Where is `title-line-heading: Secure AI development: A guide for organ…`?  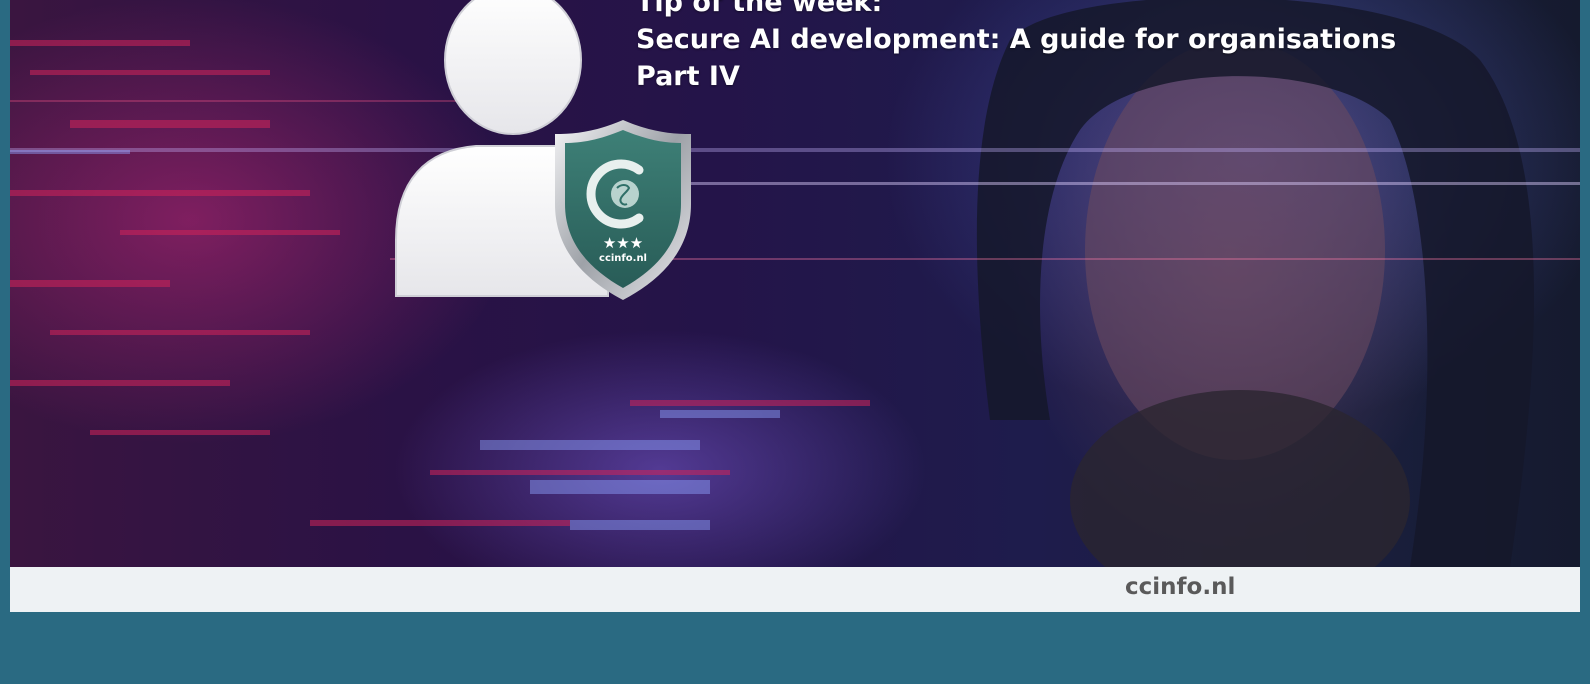
title-line-heading: Secure AI development: A guide for organ… is located at coordinates (1016, 39).